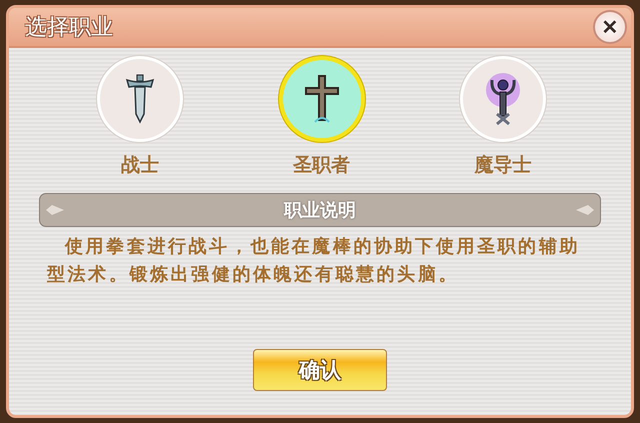  I want to click on class-label: 战士, so click(140, 165).